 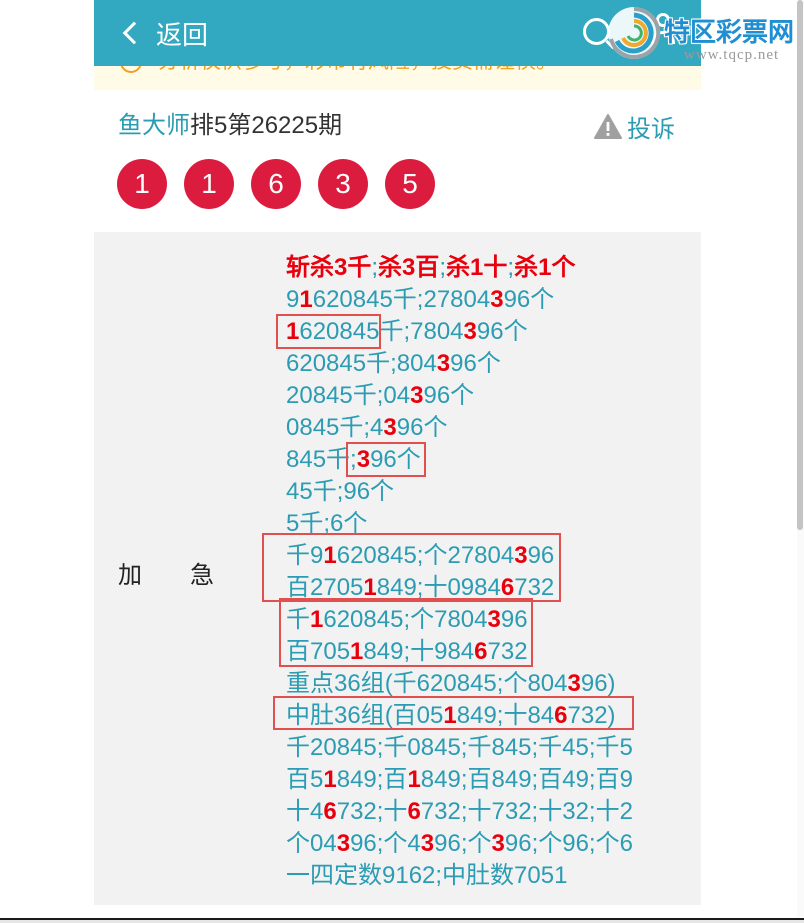 I want to click on analysis-line: 一四定数9162;中肚数7051, so click(x=459, y=876).